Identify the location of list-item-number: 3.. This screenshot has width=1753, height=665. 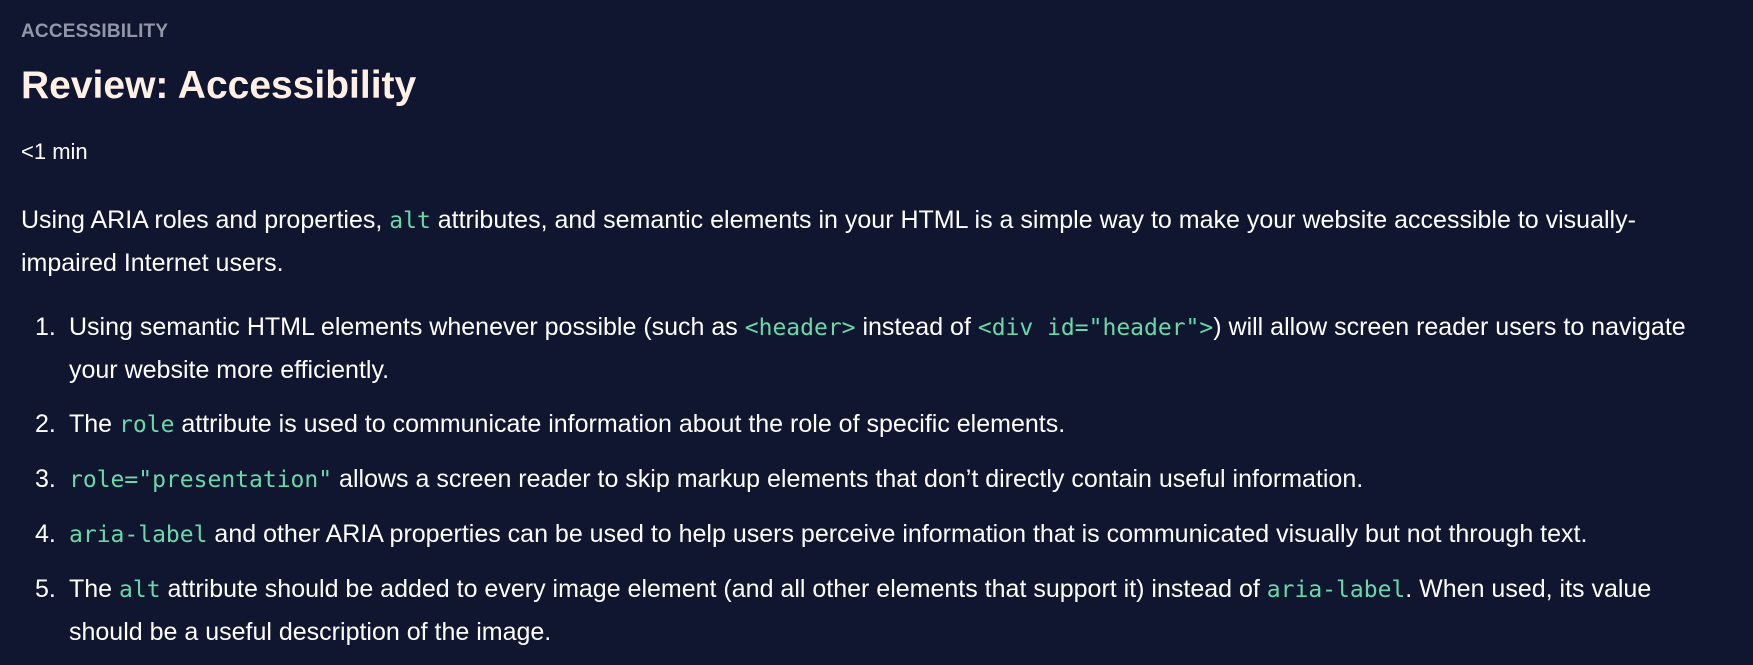
(45, 479).